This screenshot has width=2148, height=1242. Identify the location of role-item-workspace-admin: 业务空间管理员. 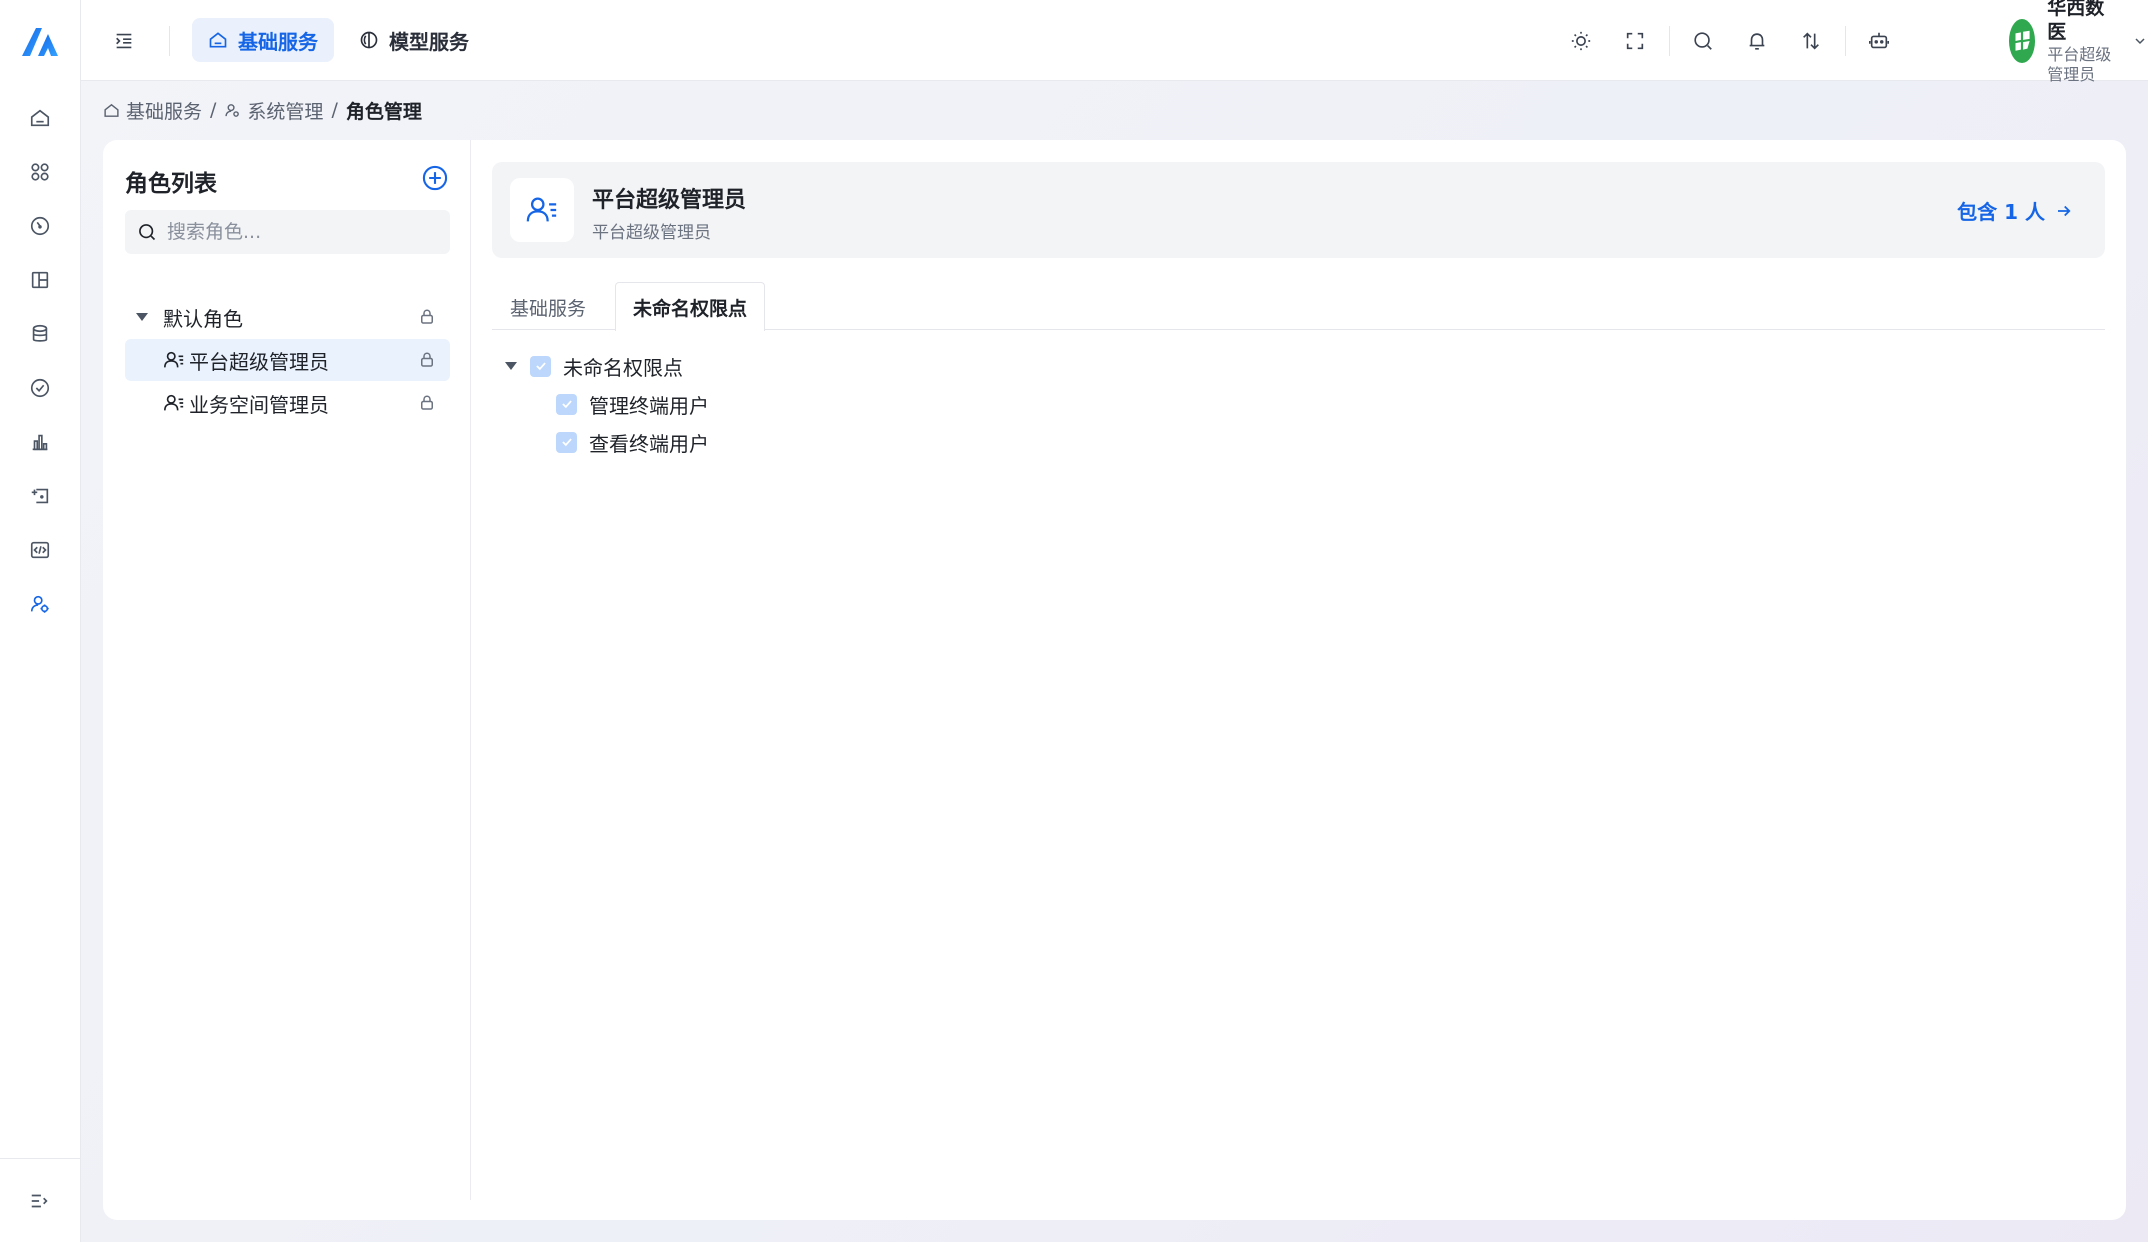
(287, 403).